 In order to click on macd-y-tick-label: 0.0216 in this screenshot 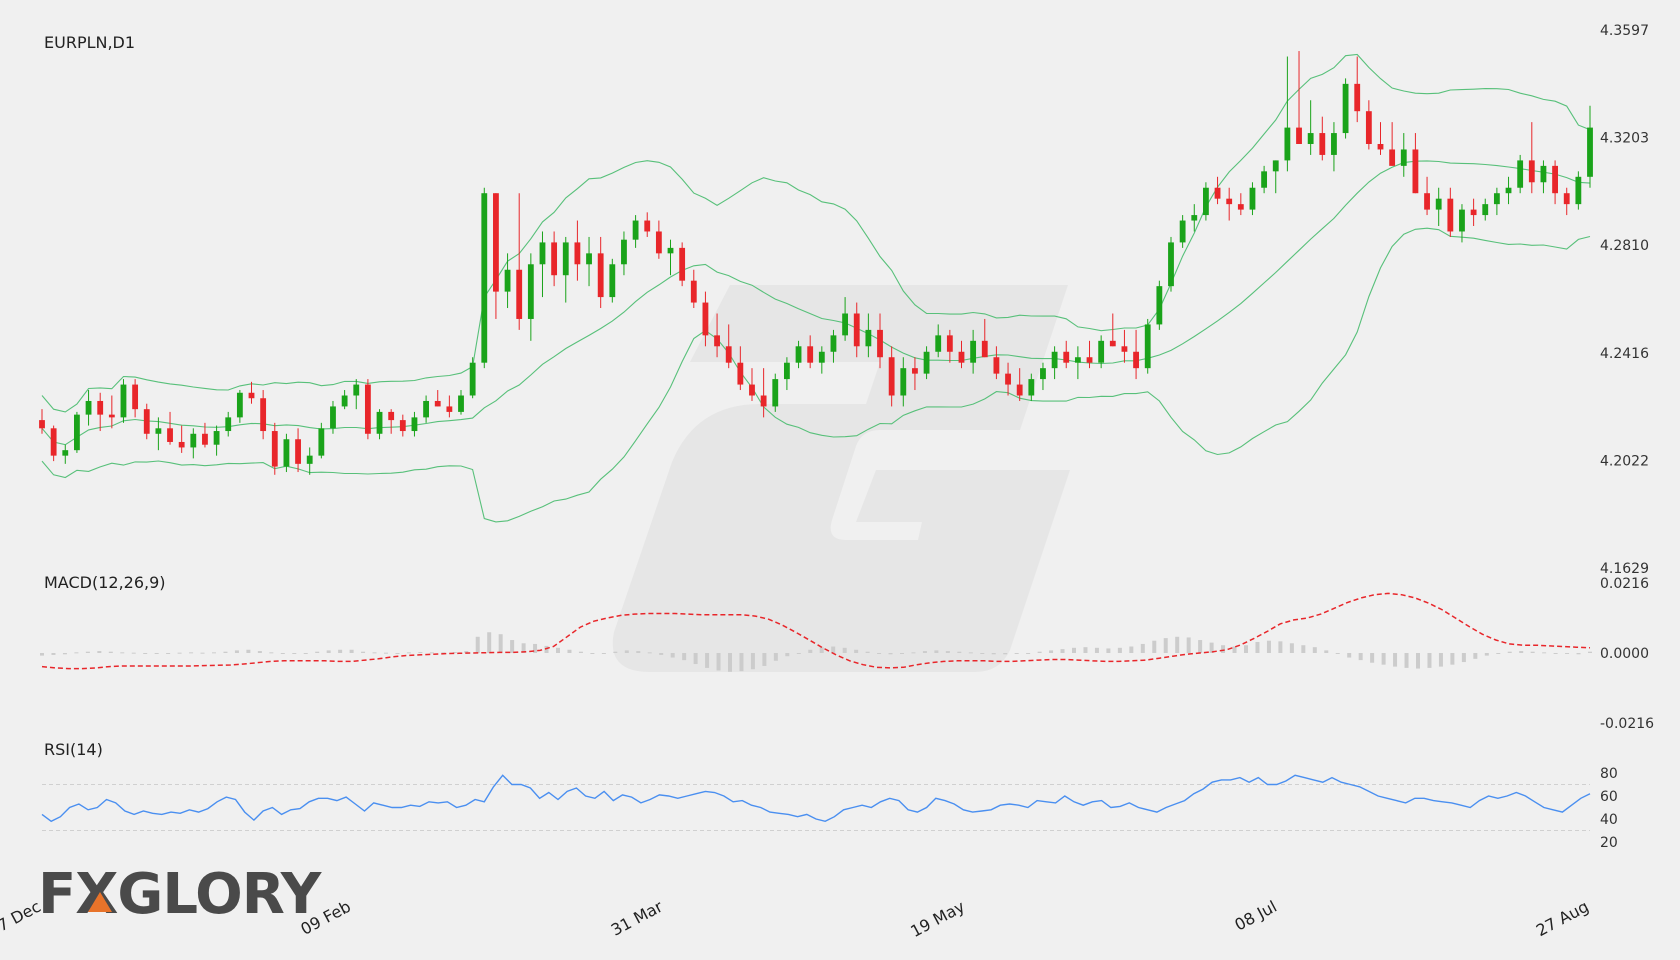, I will do `click(1624, 584)`.